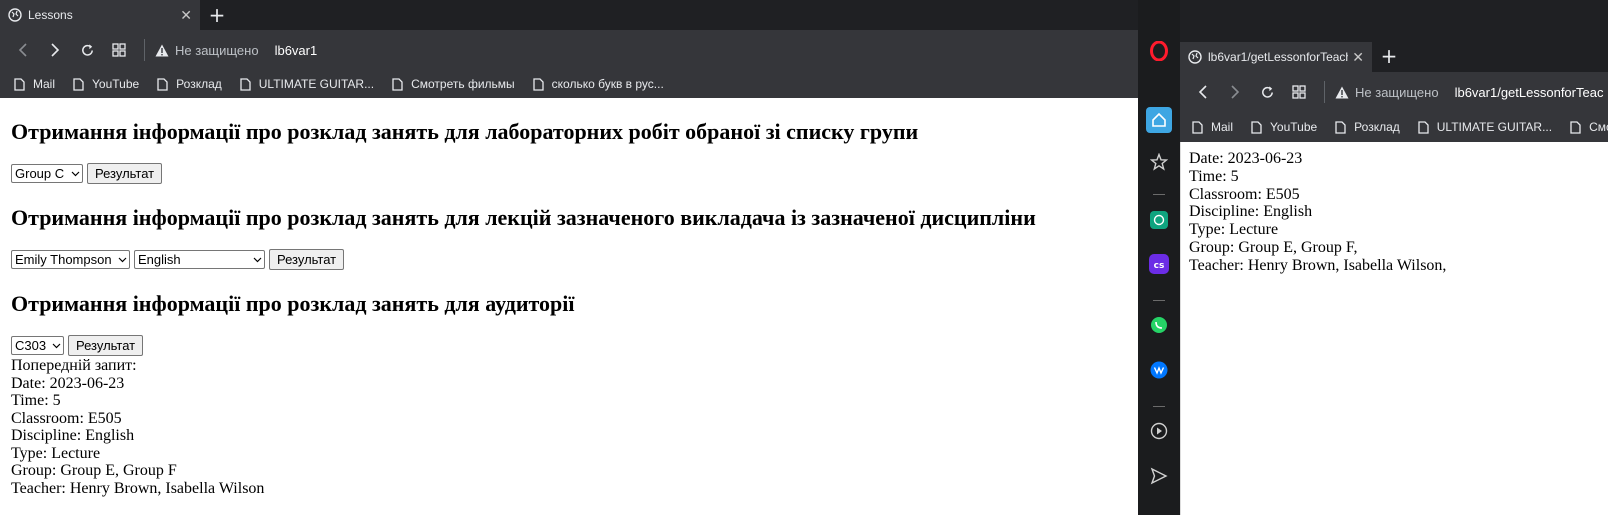 The height and width of the screenshot is (515, 1608). What do you see at coordinates (66, 418) in the screenshot?
I see `previous-request-line: Classroom: E505` at bounding box center [66, 418].